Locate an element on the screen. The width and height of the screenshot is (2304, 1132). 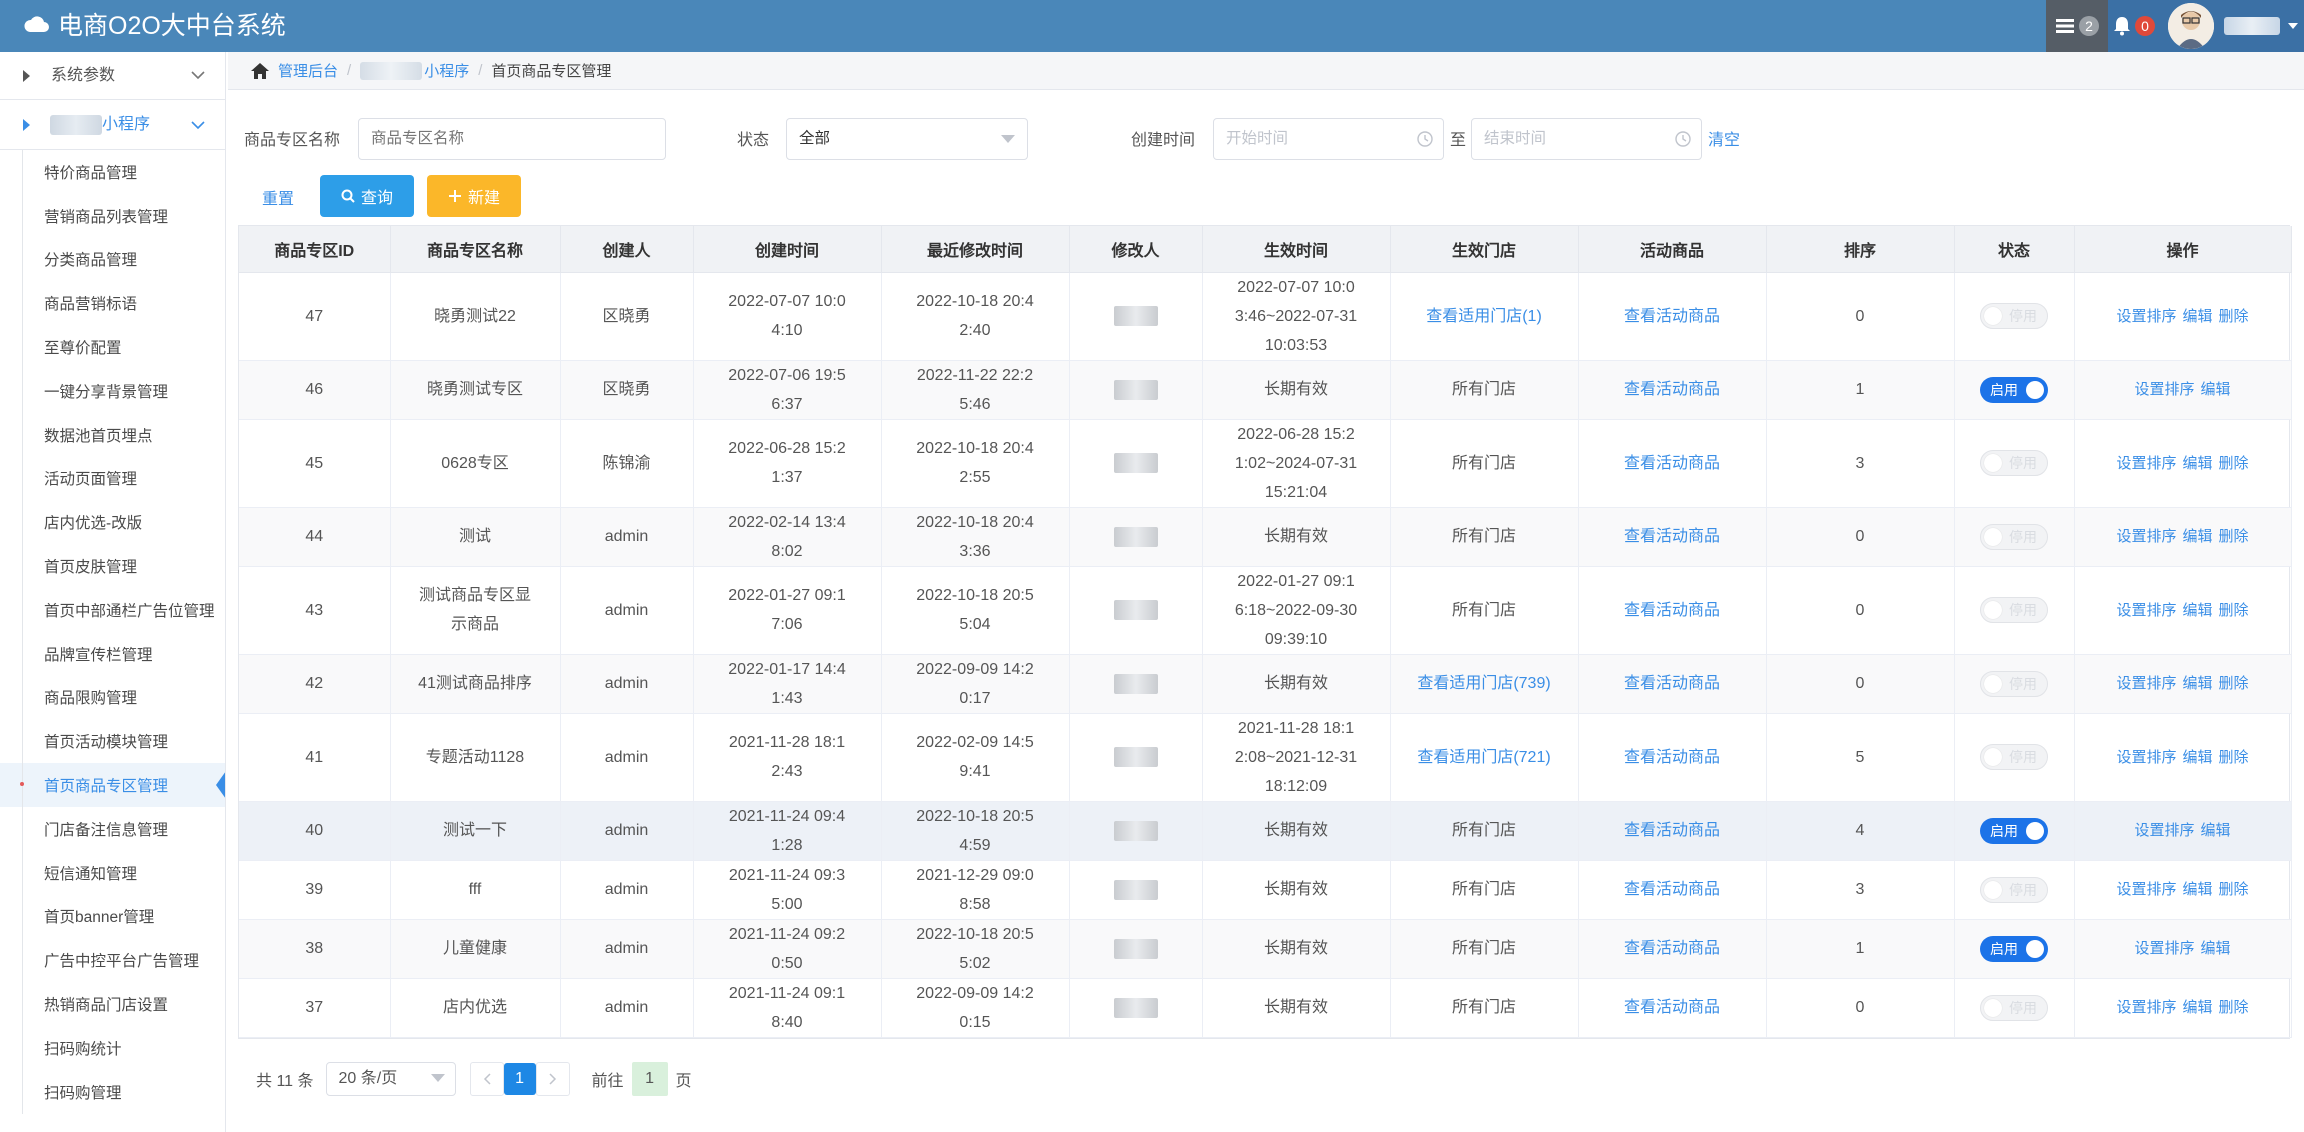
sidebar-item: 商品限购管理 is located at coordinates (112, 697).